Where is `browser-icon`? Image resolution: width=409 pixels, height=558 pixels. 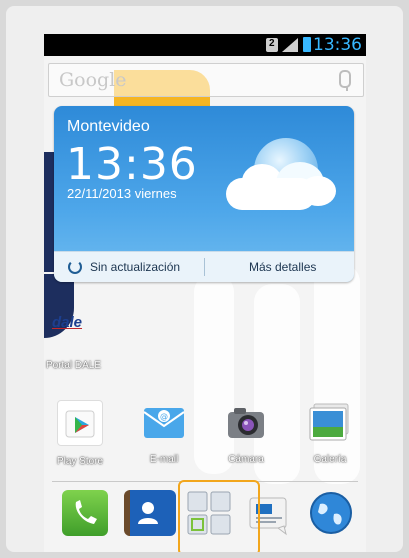
browser-icon is located at coordinates (331, 513).